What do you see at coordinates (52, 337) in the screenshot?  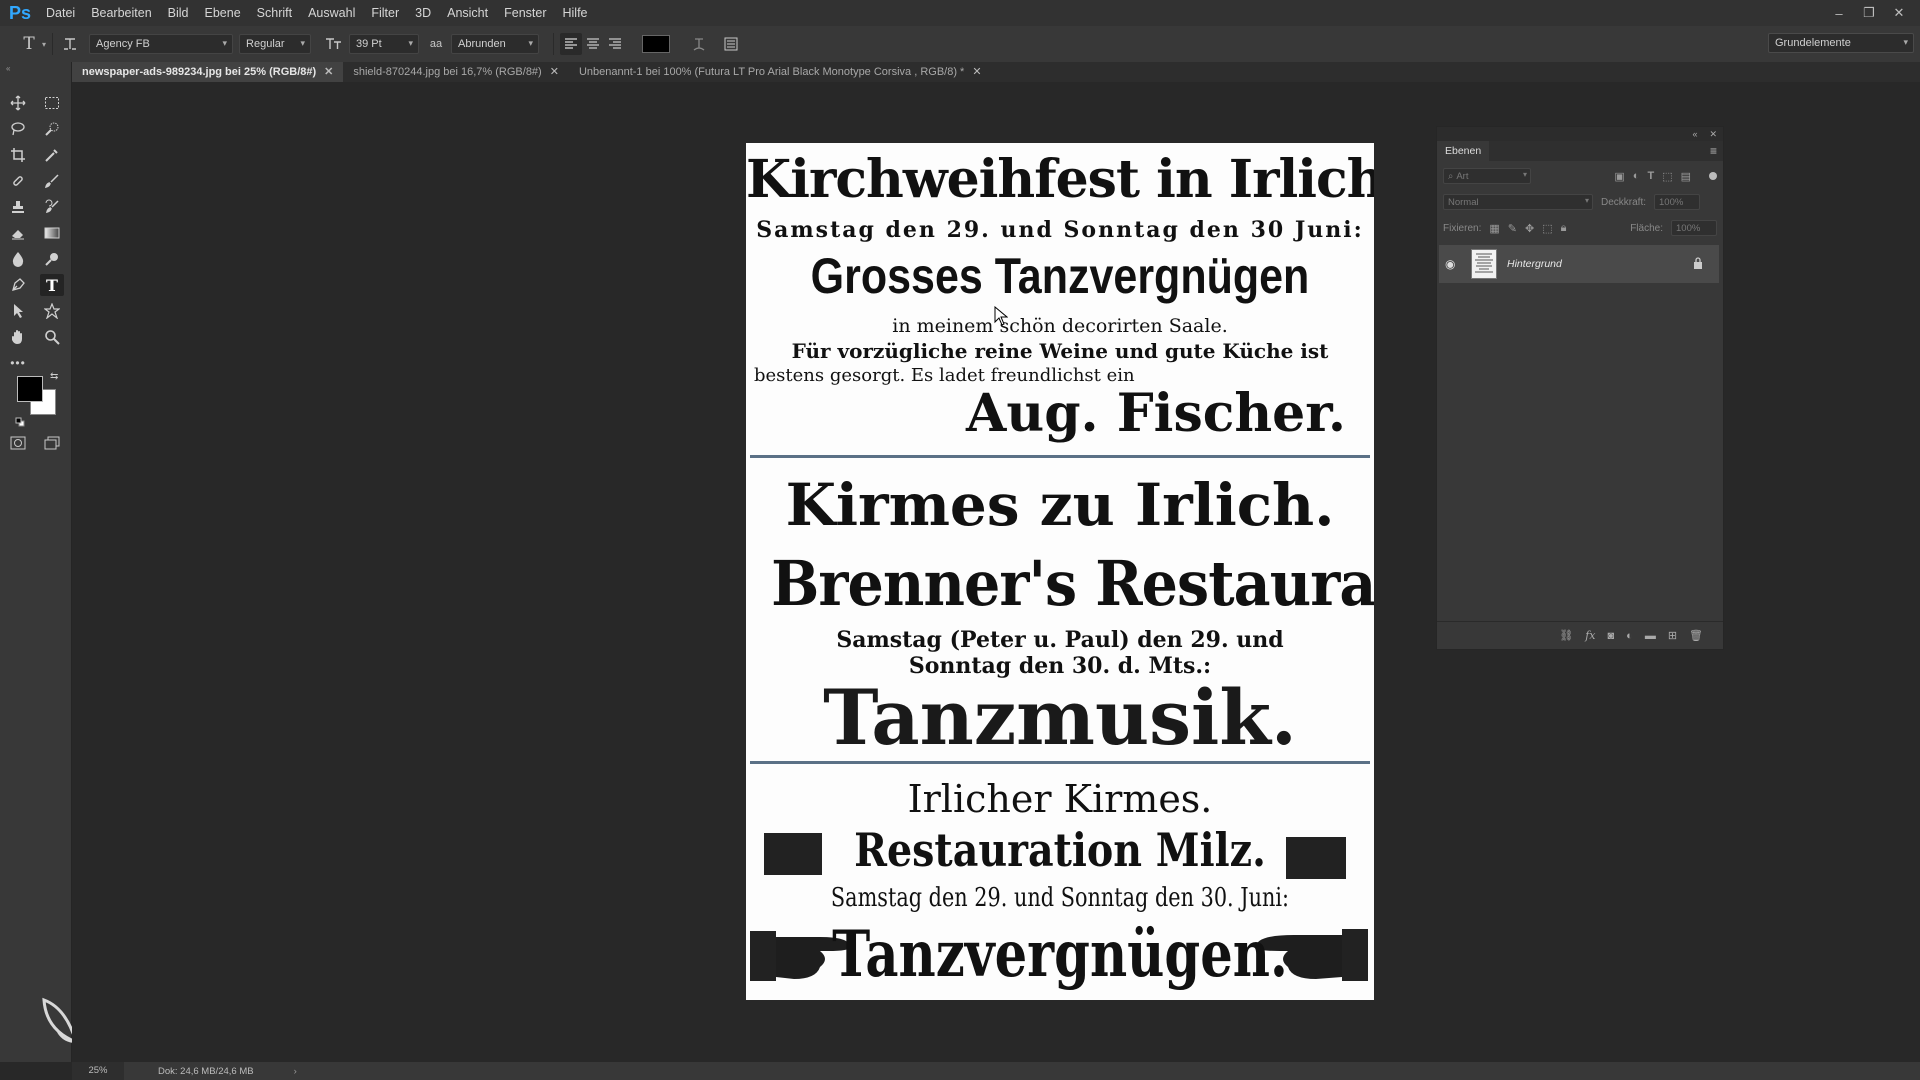 I see `zoom-tool-icon` at bounding box center [52, 337].